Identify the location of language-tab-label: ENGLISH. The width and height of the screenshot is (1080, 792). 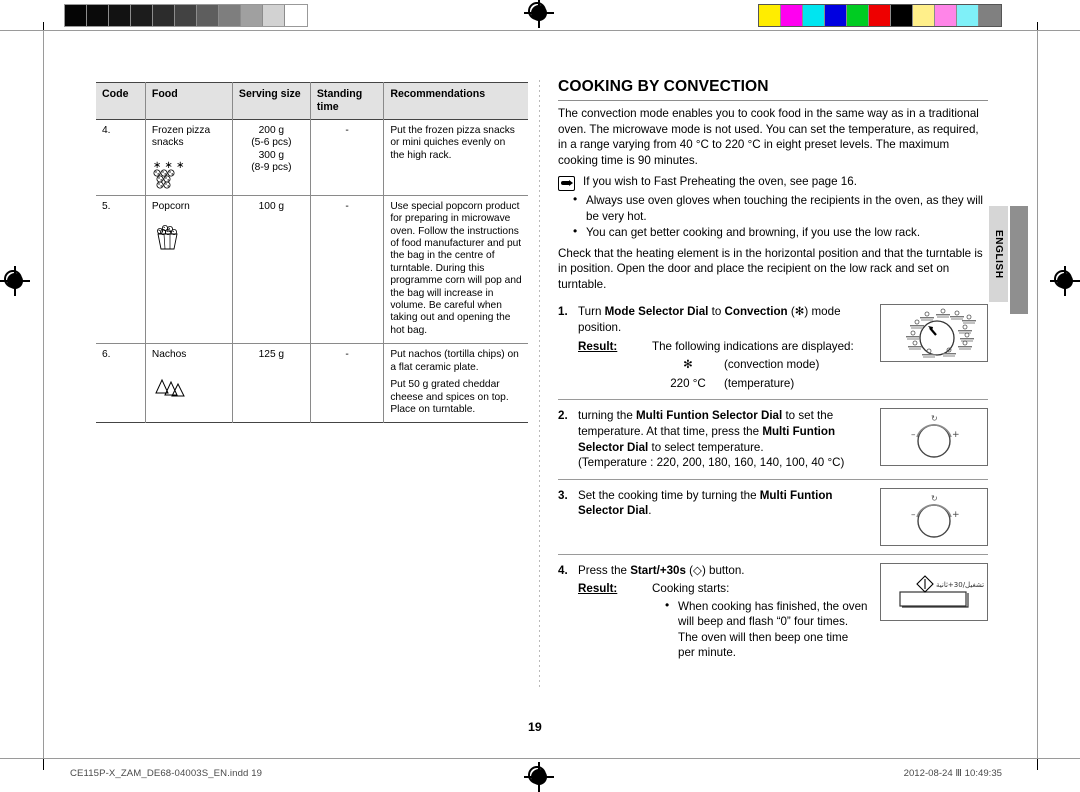
(998, 254).